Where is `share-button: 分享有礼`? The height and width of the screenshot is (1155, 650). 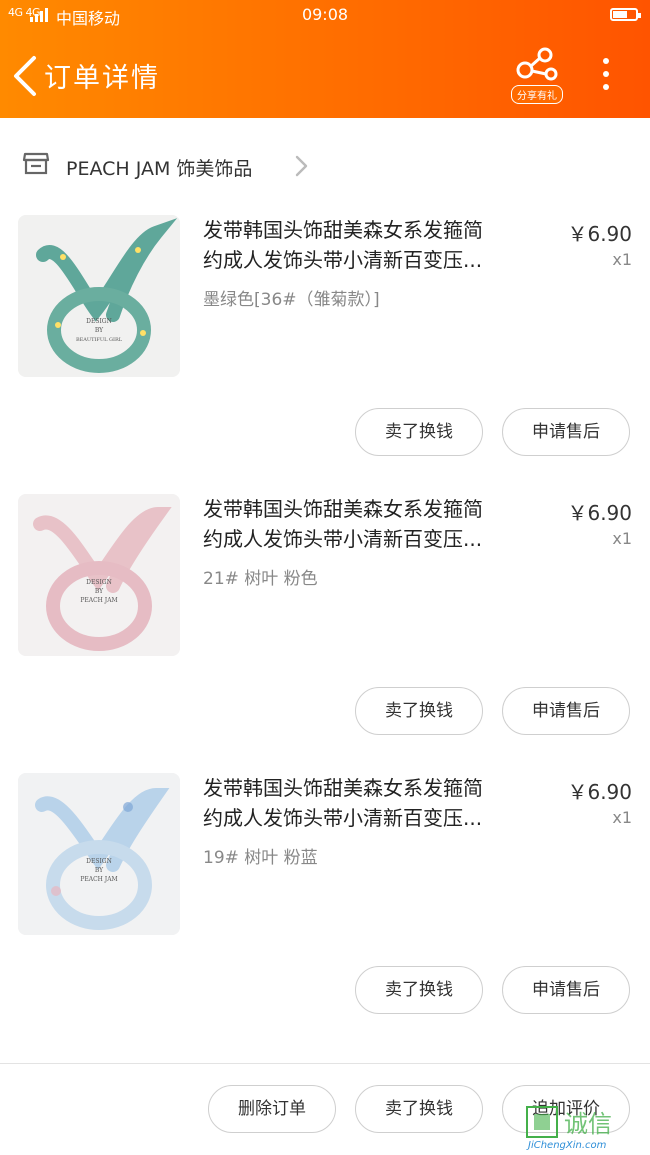
share-button: 分享有礼 is located at coordinates (537, 76).